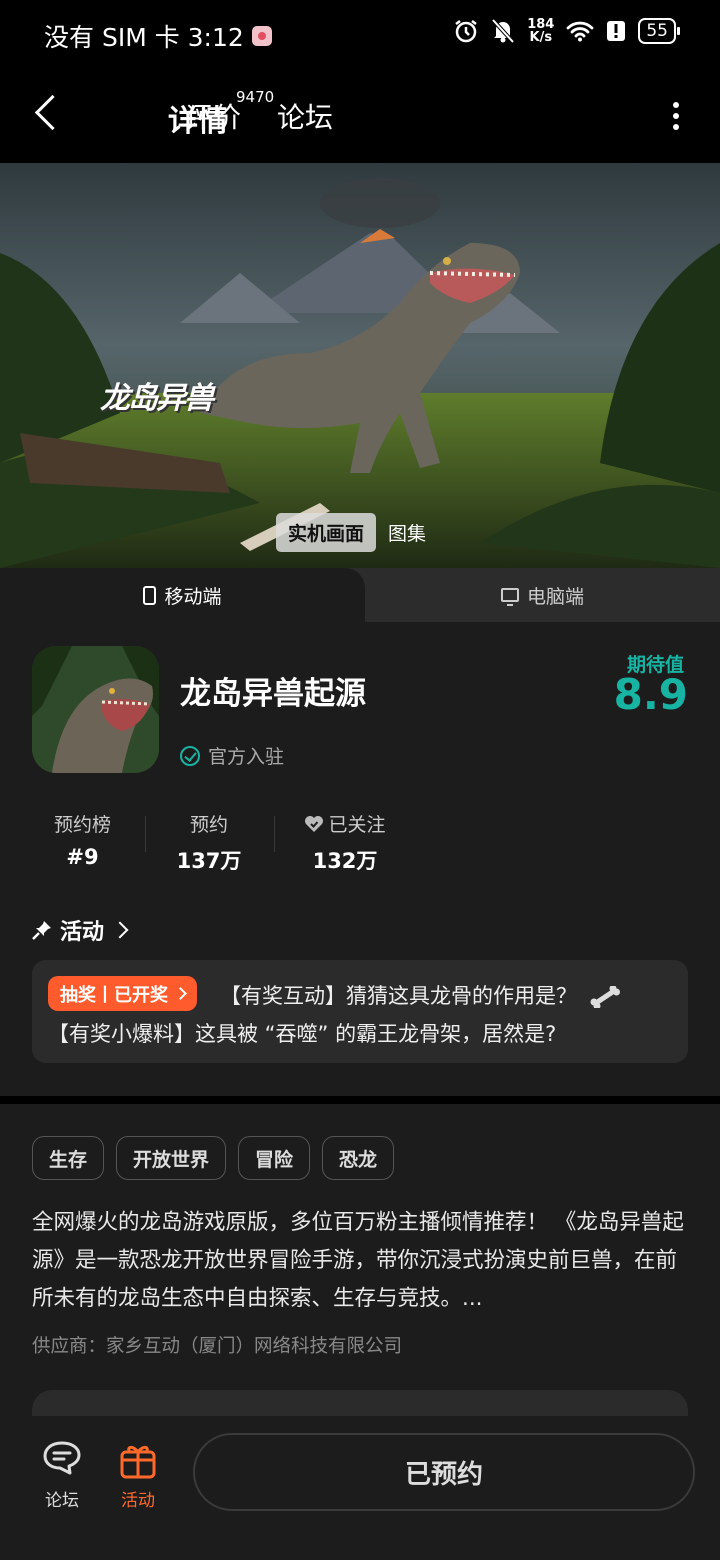  I want to click on tag: 冒险, so click(274, 1158).